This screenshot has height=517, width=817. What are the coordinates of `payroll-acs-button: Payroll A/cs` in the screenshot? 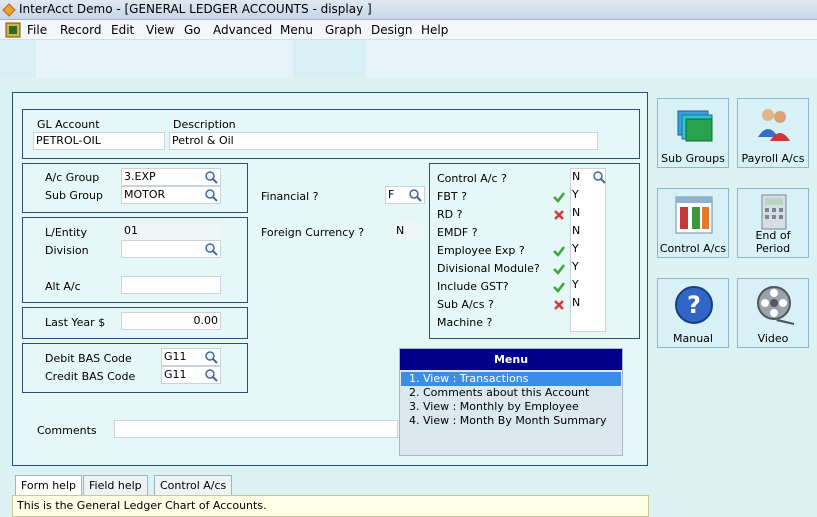 It's located at (773, 133).